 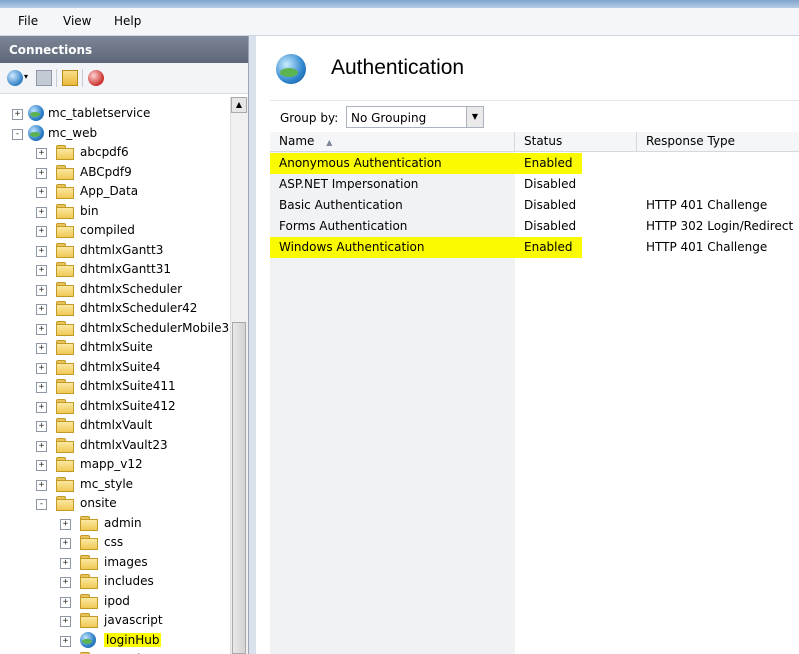 I want to click on toolbar-separator, so click(x=82, y=78).